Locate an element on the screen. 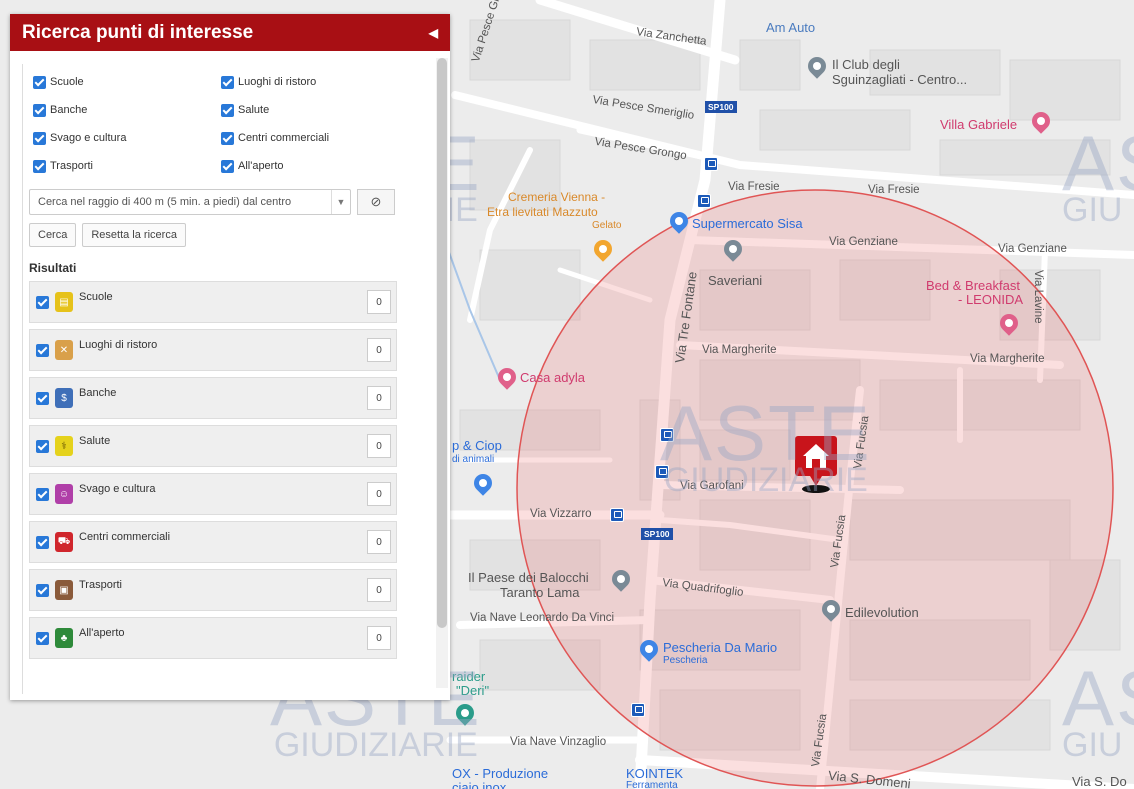 The width and height of the screenshot is (1134, 789). school-icon: ▤ is located at coordinates (64, 302).